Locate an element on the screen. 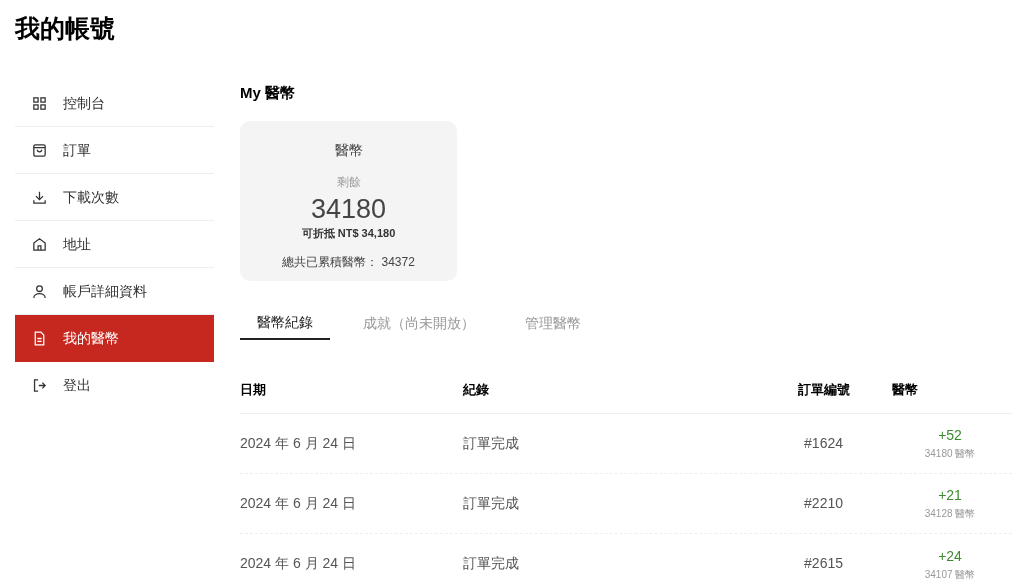 The height and width of the screenshot is (588, 1024). logout-icon is located at coordinates (39, 385).